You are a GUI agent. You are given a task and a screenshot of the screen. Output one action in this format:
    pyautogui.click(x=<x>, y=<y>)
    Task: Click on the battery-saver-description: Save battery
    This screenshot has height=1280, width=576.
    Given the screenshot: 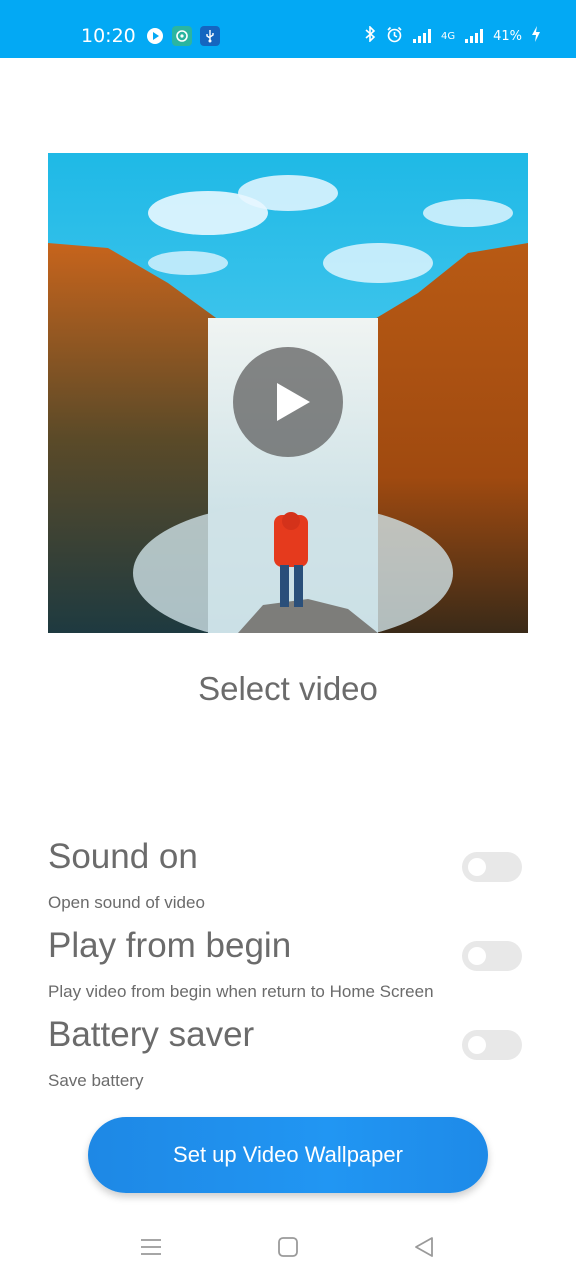 What is the action you would take?
    pyautogui.click(x=96, y=1080)
    